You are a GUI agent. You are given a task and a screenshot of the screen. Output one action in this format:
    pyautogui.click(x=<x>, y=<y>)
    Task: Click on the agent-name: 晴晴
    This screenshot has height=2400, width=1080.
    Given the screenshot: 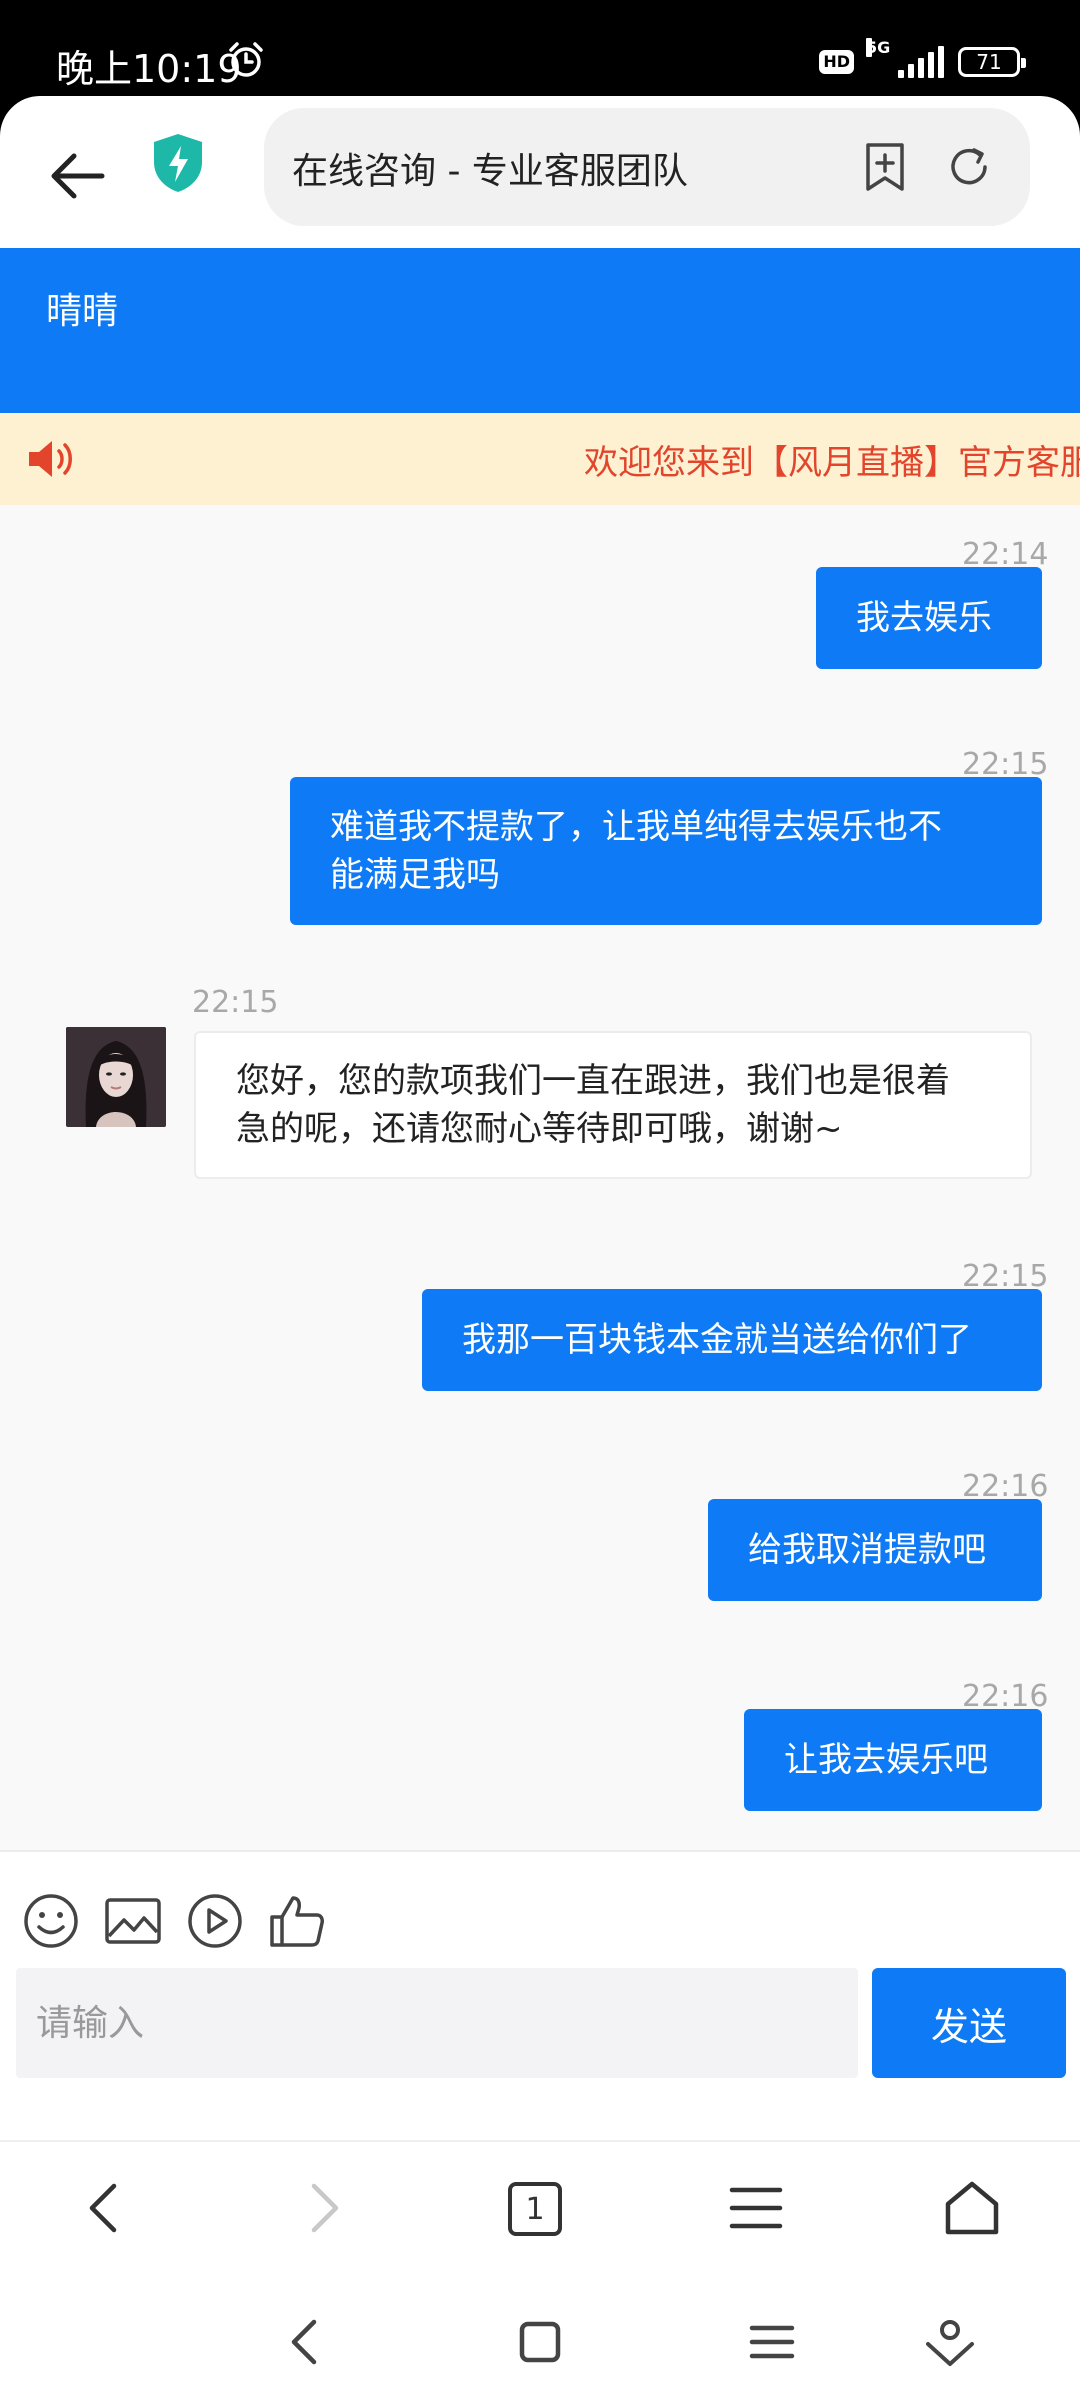 What is the action you would take?
    pyautogui.click(x=82, y=311)
    